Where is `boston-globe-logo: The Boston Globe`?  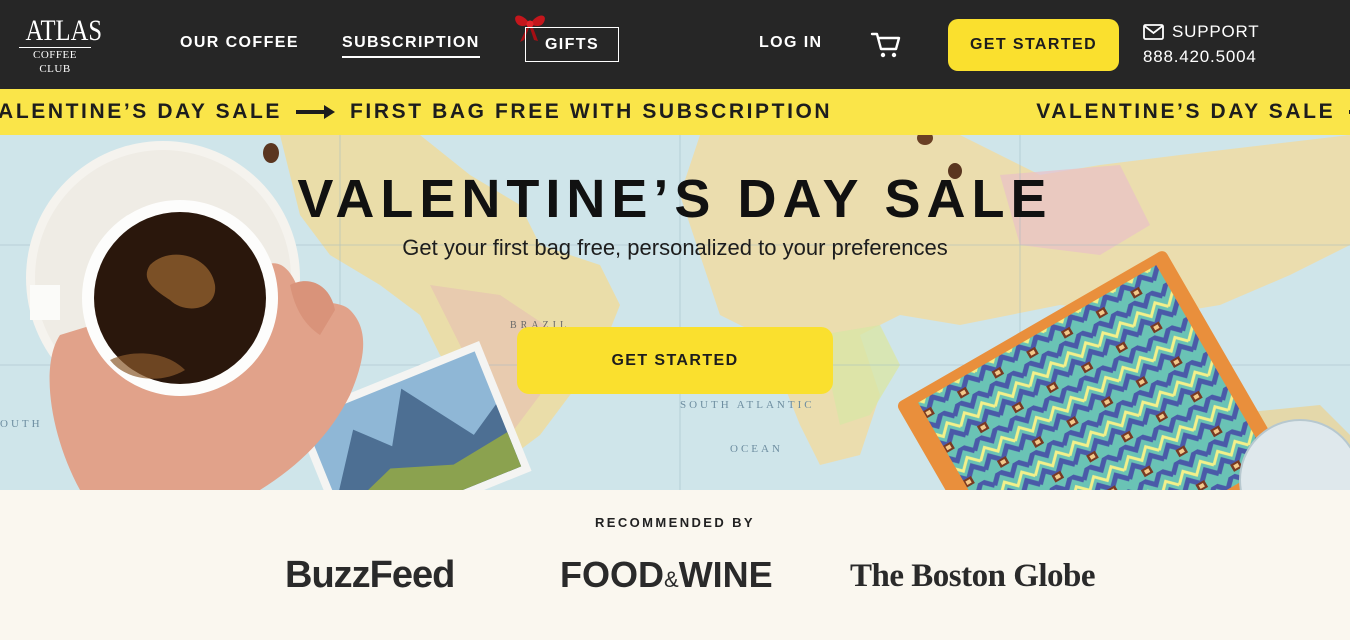 boston-globe-logo: The Boston Globe is located at coordinates (973, 576).